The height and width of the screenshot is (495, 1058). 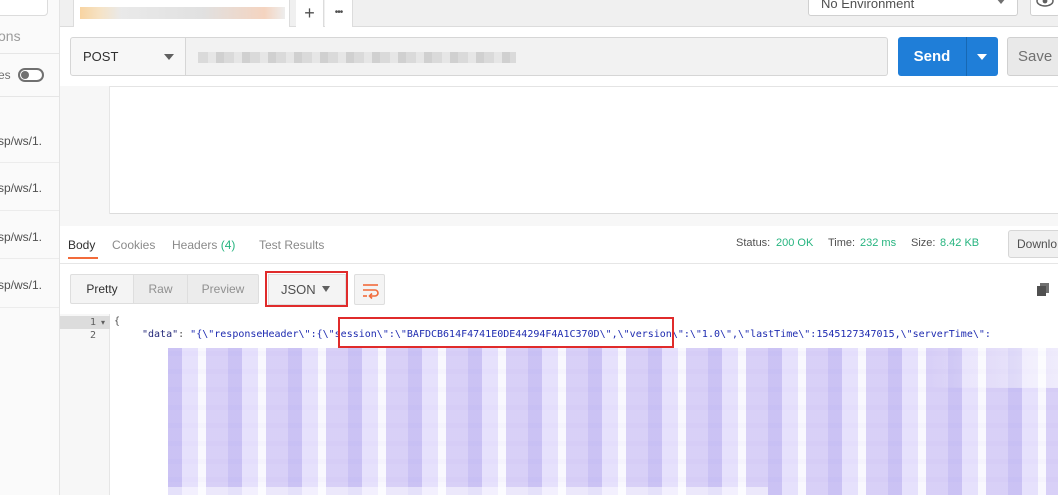 I want to click on view-pretty-button: Pretty, so click(x=102, y=289).